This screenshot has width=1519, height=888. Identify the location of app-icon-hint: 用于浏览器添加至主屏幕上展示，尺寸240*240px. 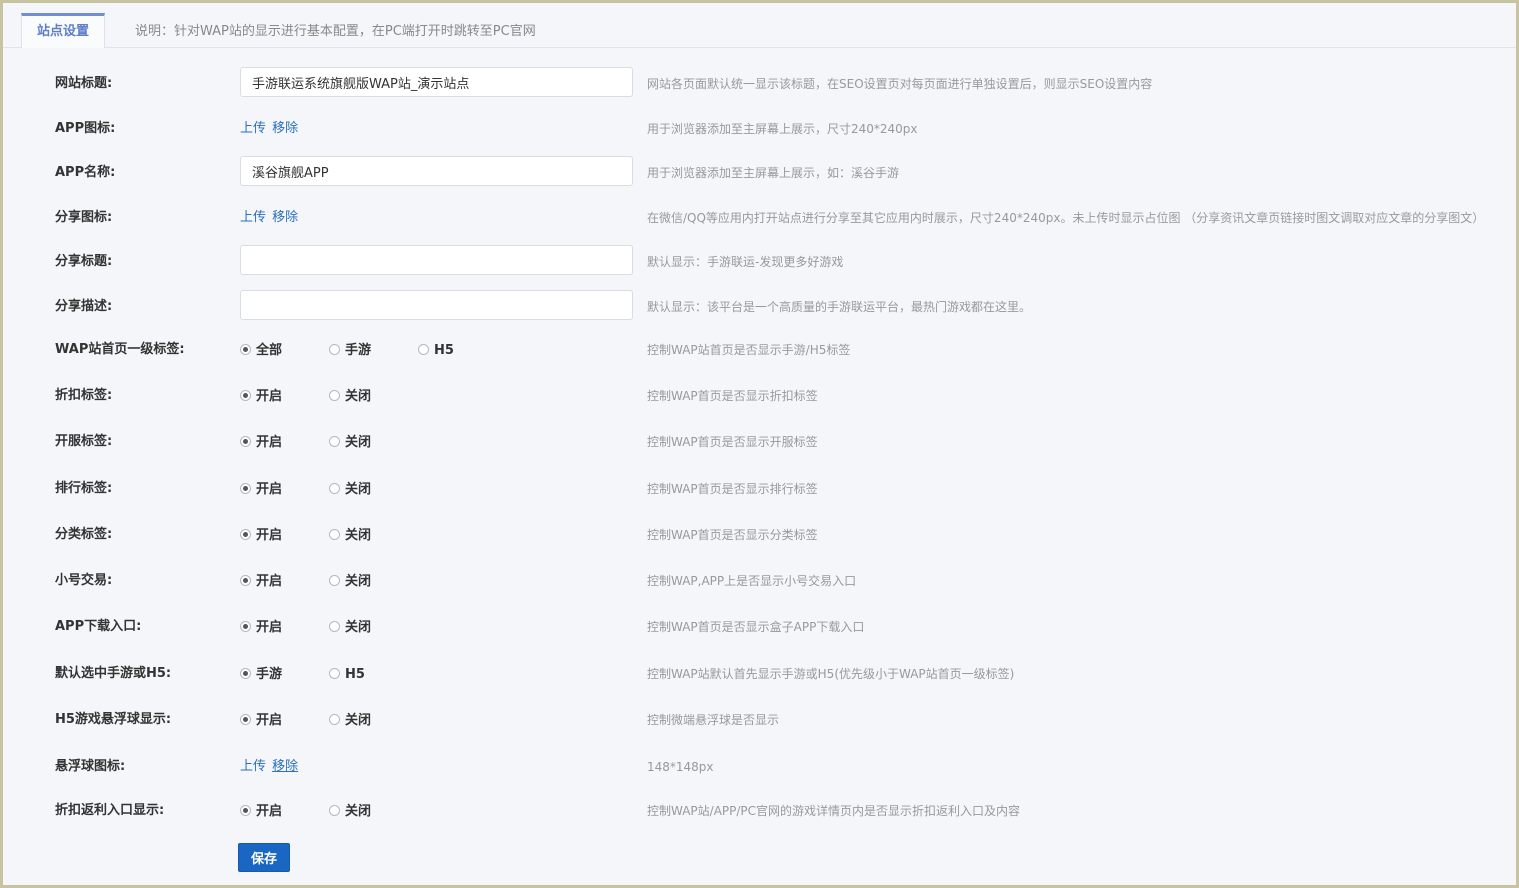
(782, 129).